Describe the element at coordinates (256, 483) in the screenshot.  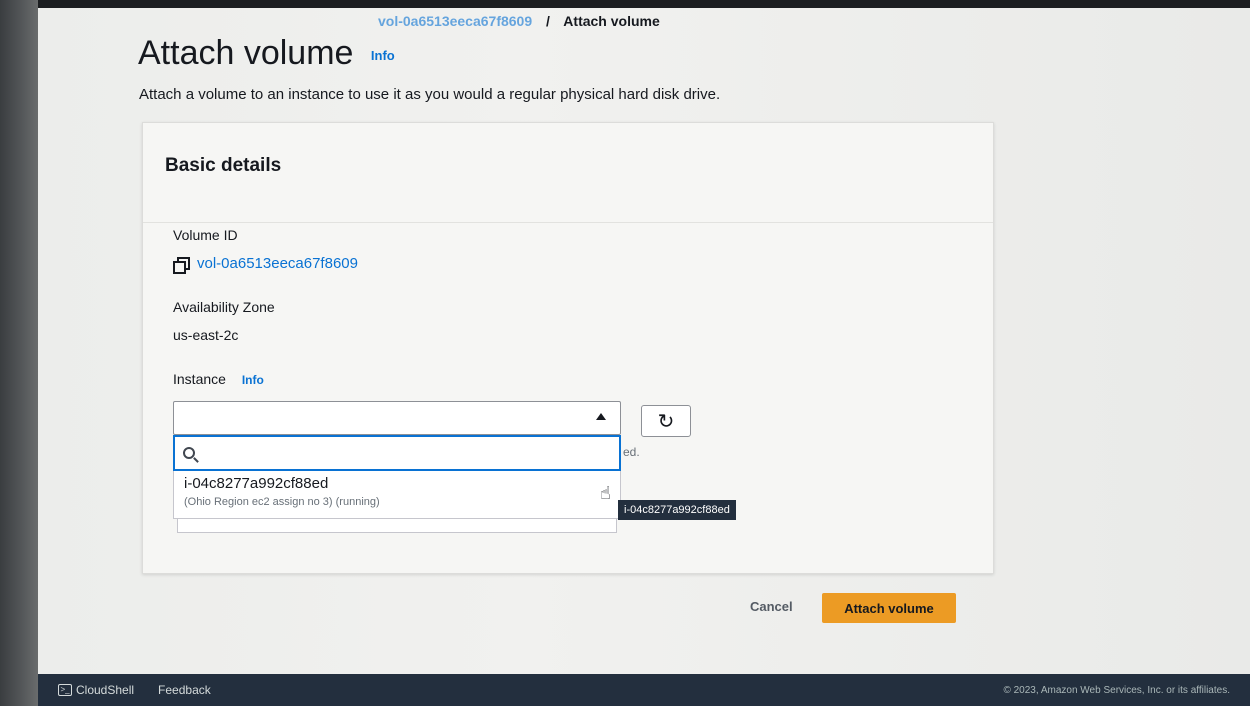
I see `instance-option-id: i-04c8277a992cf88ed` at that location.